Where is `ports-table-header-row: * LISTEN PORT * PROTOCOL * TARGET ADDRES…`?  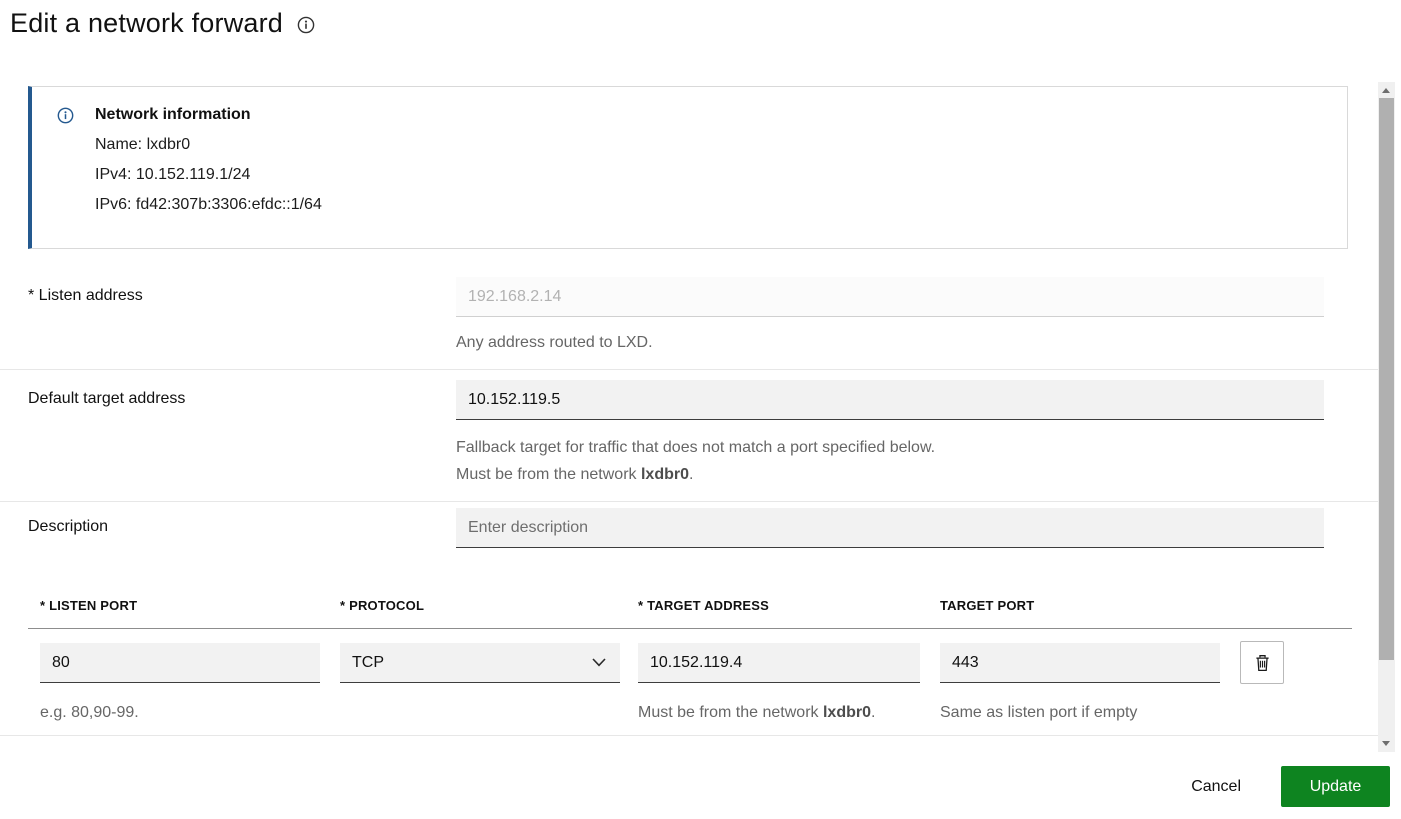 ports-table-header-row: * LISTEN PORT * PROTOCOL * TARGET ADDRES… is located at coordinates (690, 605).